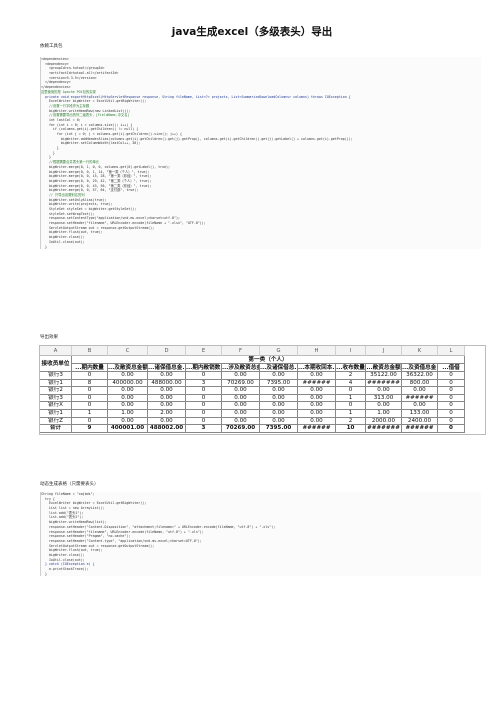 This screenshot has width=504, height=713. Describe the element at coordinates (279, 351) in the screenshot. I see `column-letter-G: G` at that location.